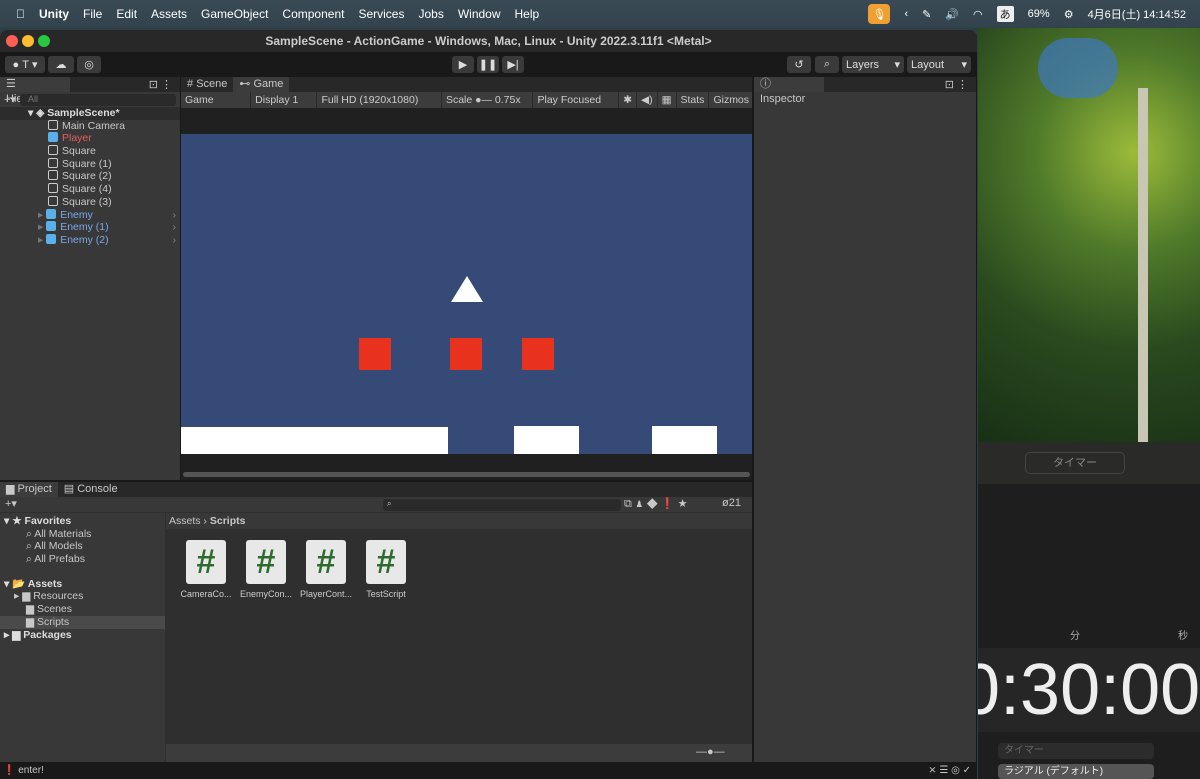 Image resolution: width=1200 pixels, height=779 pixels. What do you see at coordinates (25, 65) in the screenshot?
I see `account-button: T` at bounding box center [25, 65].